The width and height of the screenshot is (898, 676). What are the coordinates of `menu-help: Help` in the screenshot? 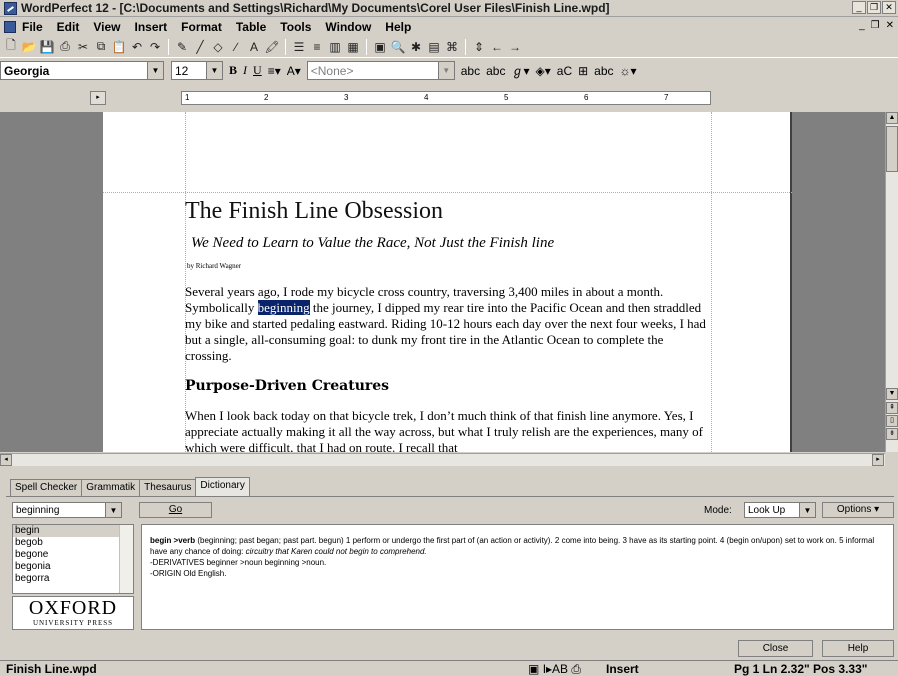 It's located at (398, 27).